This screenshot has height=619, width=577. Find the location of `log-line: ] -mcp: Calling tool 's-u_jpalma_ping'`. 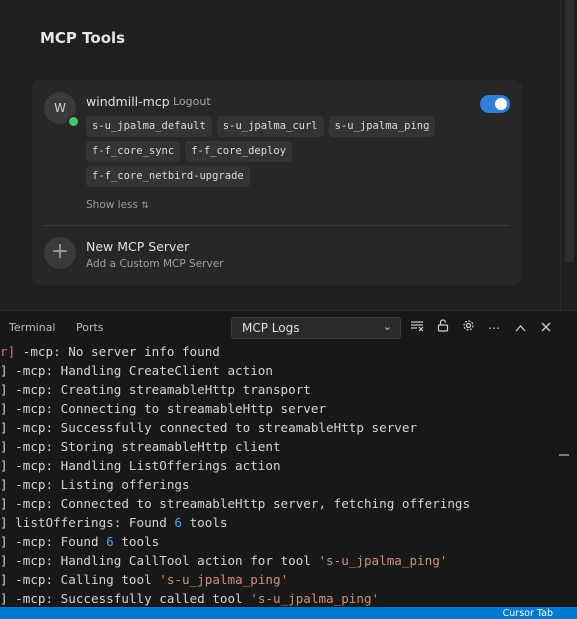

log-line: ] -mcp: Calling tool 's-u_jpalma_ping' is located at coordinates (144, 579).